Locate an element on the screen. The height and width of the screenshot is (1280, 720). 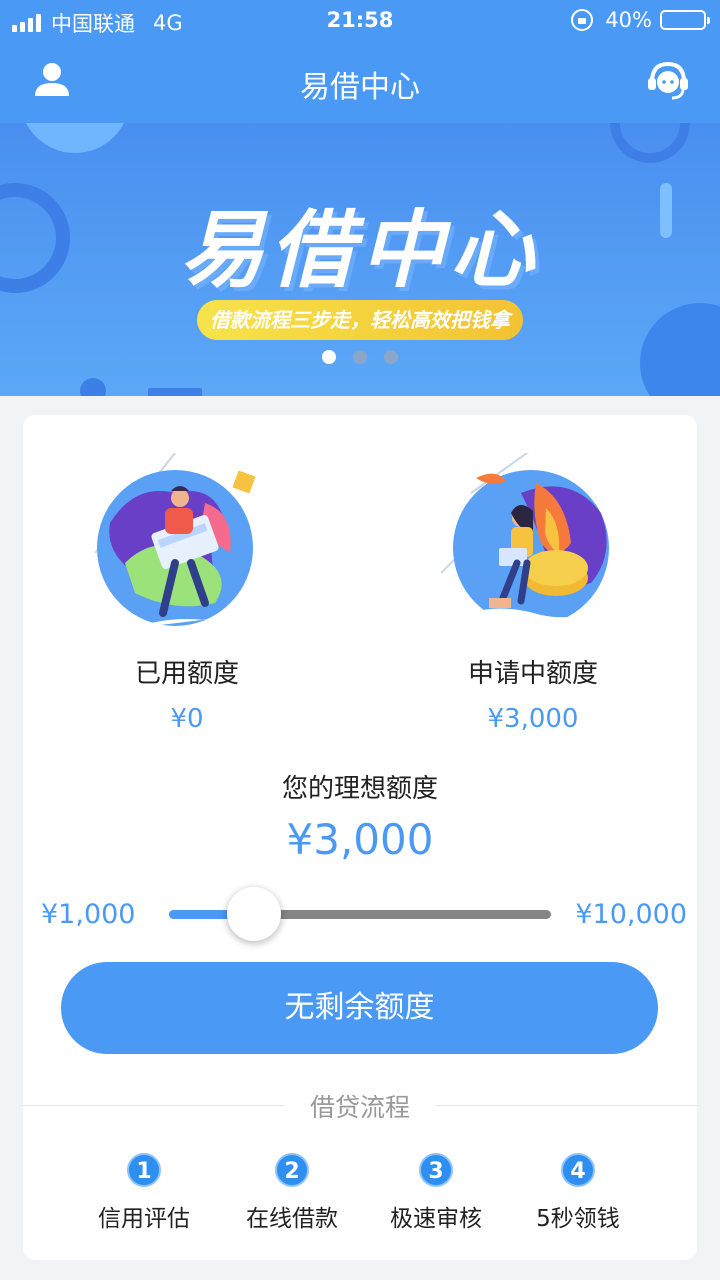
carousel-indicator is located at coordinates (360, 357).